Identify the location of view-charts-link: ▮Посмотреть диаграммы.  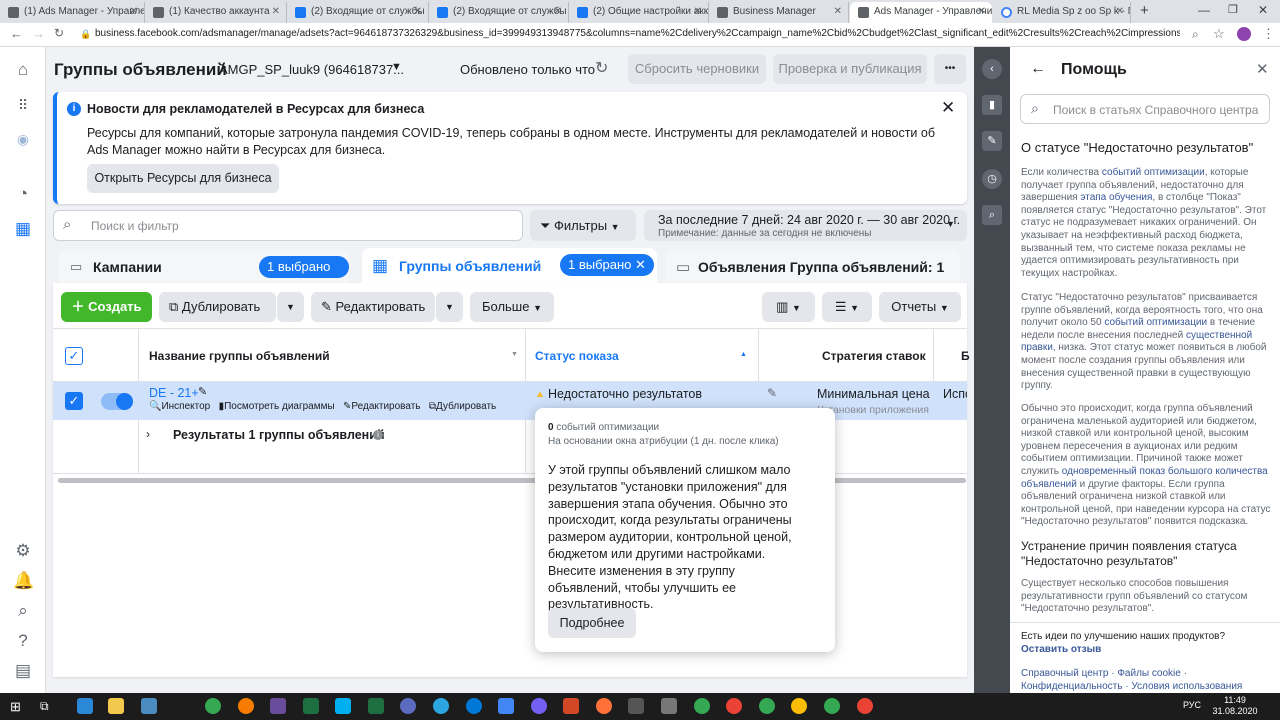
(277, 406).